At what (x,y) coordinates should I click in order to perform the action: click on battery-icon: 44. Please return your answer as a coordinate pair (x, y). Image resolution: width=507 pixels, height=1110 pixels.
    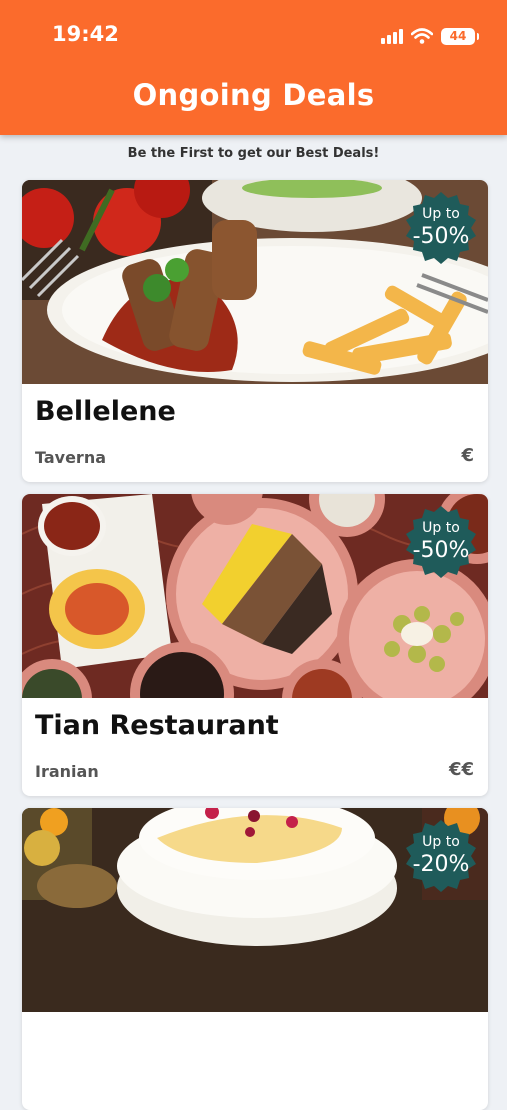
    Looking at the image, I should click on (460, 36).